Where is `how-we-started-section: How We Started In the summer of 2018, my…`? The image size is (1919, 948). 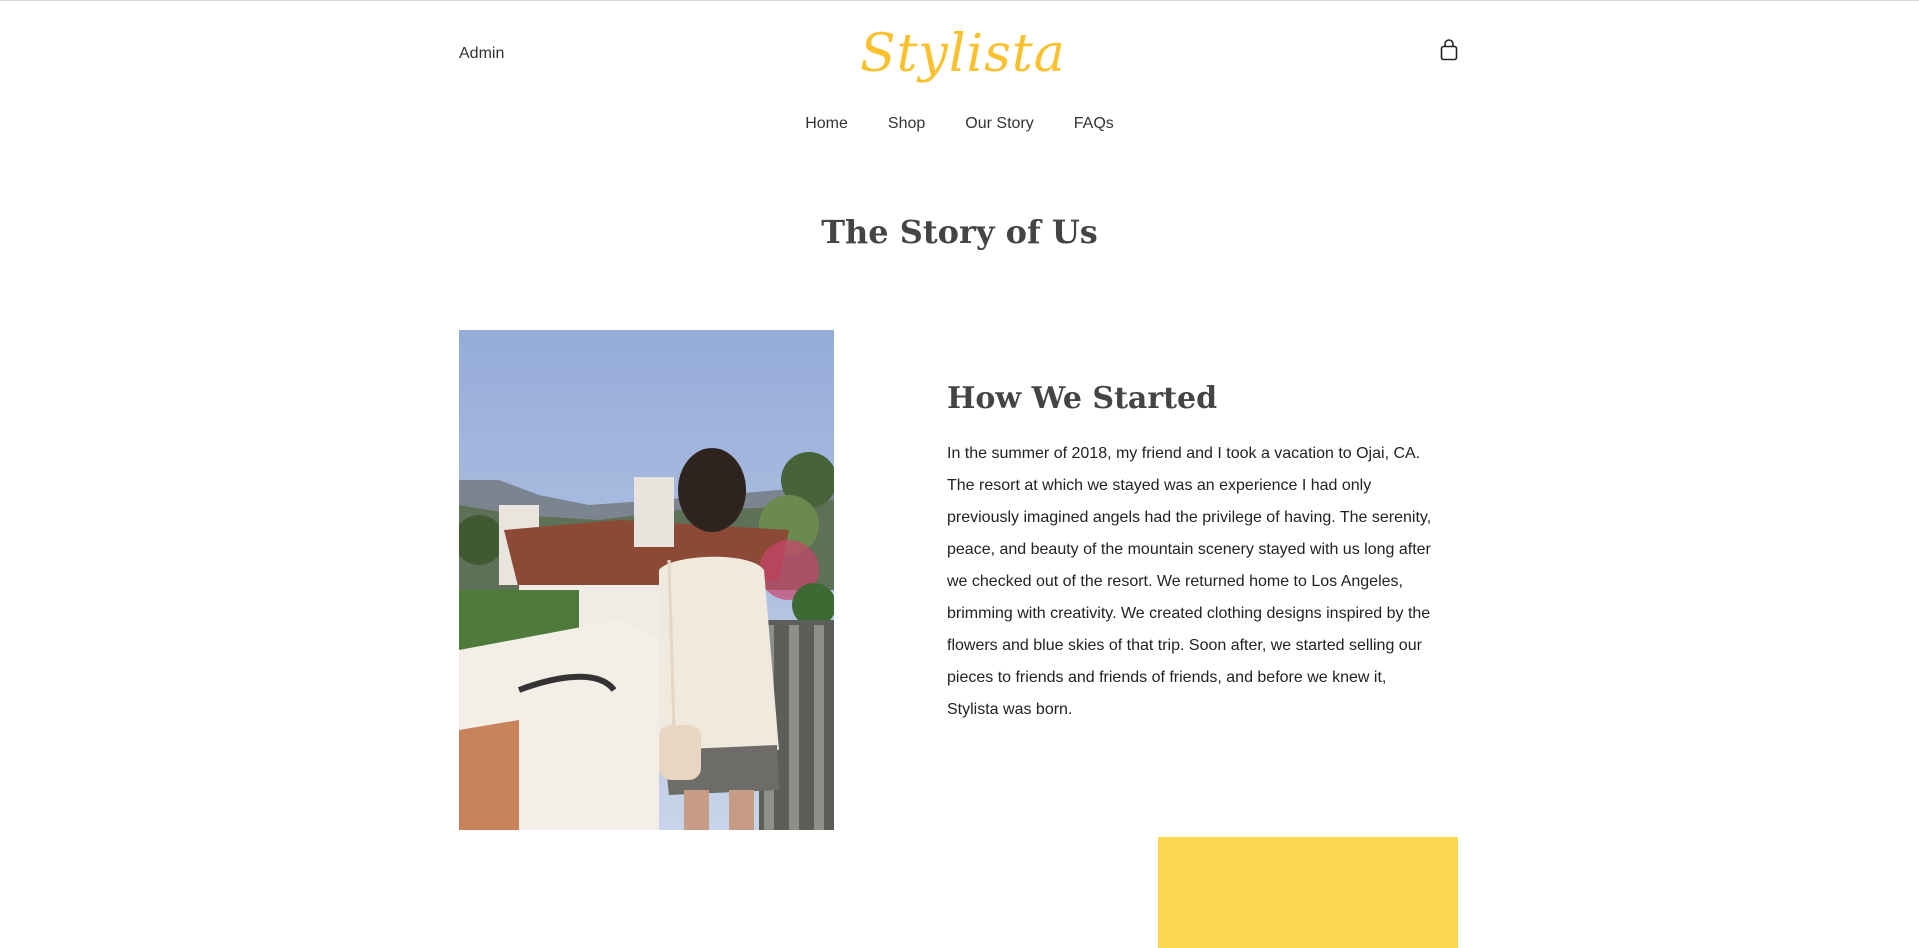
how-we-started-section: How We Started In the summer of 2018, my… is located at coordinates (1197, 553).